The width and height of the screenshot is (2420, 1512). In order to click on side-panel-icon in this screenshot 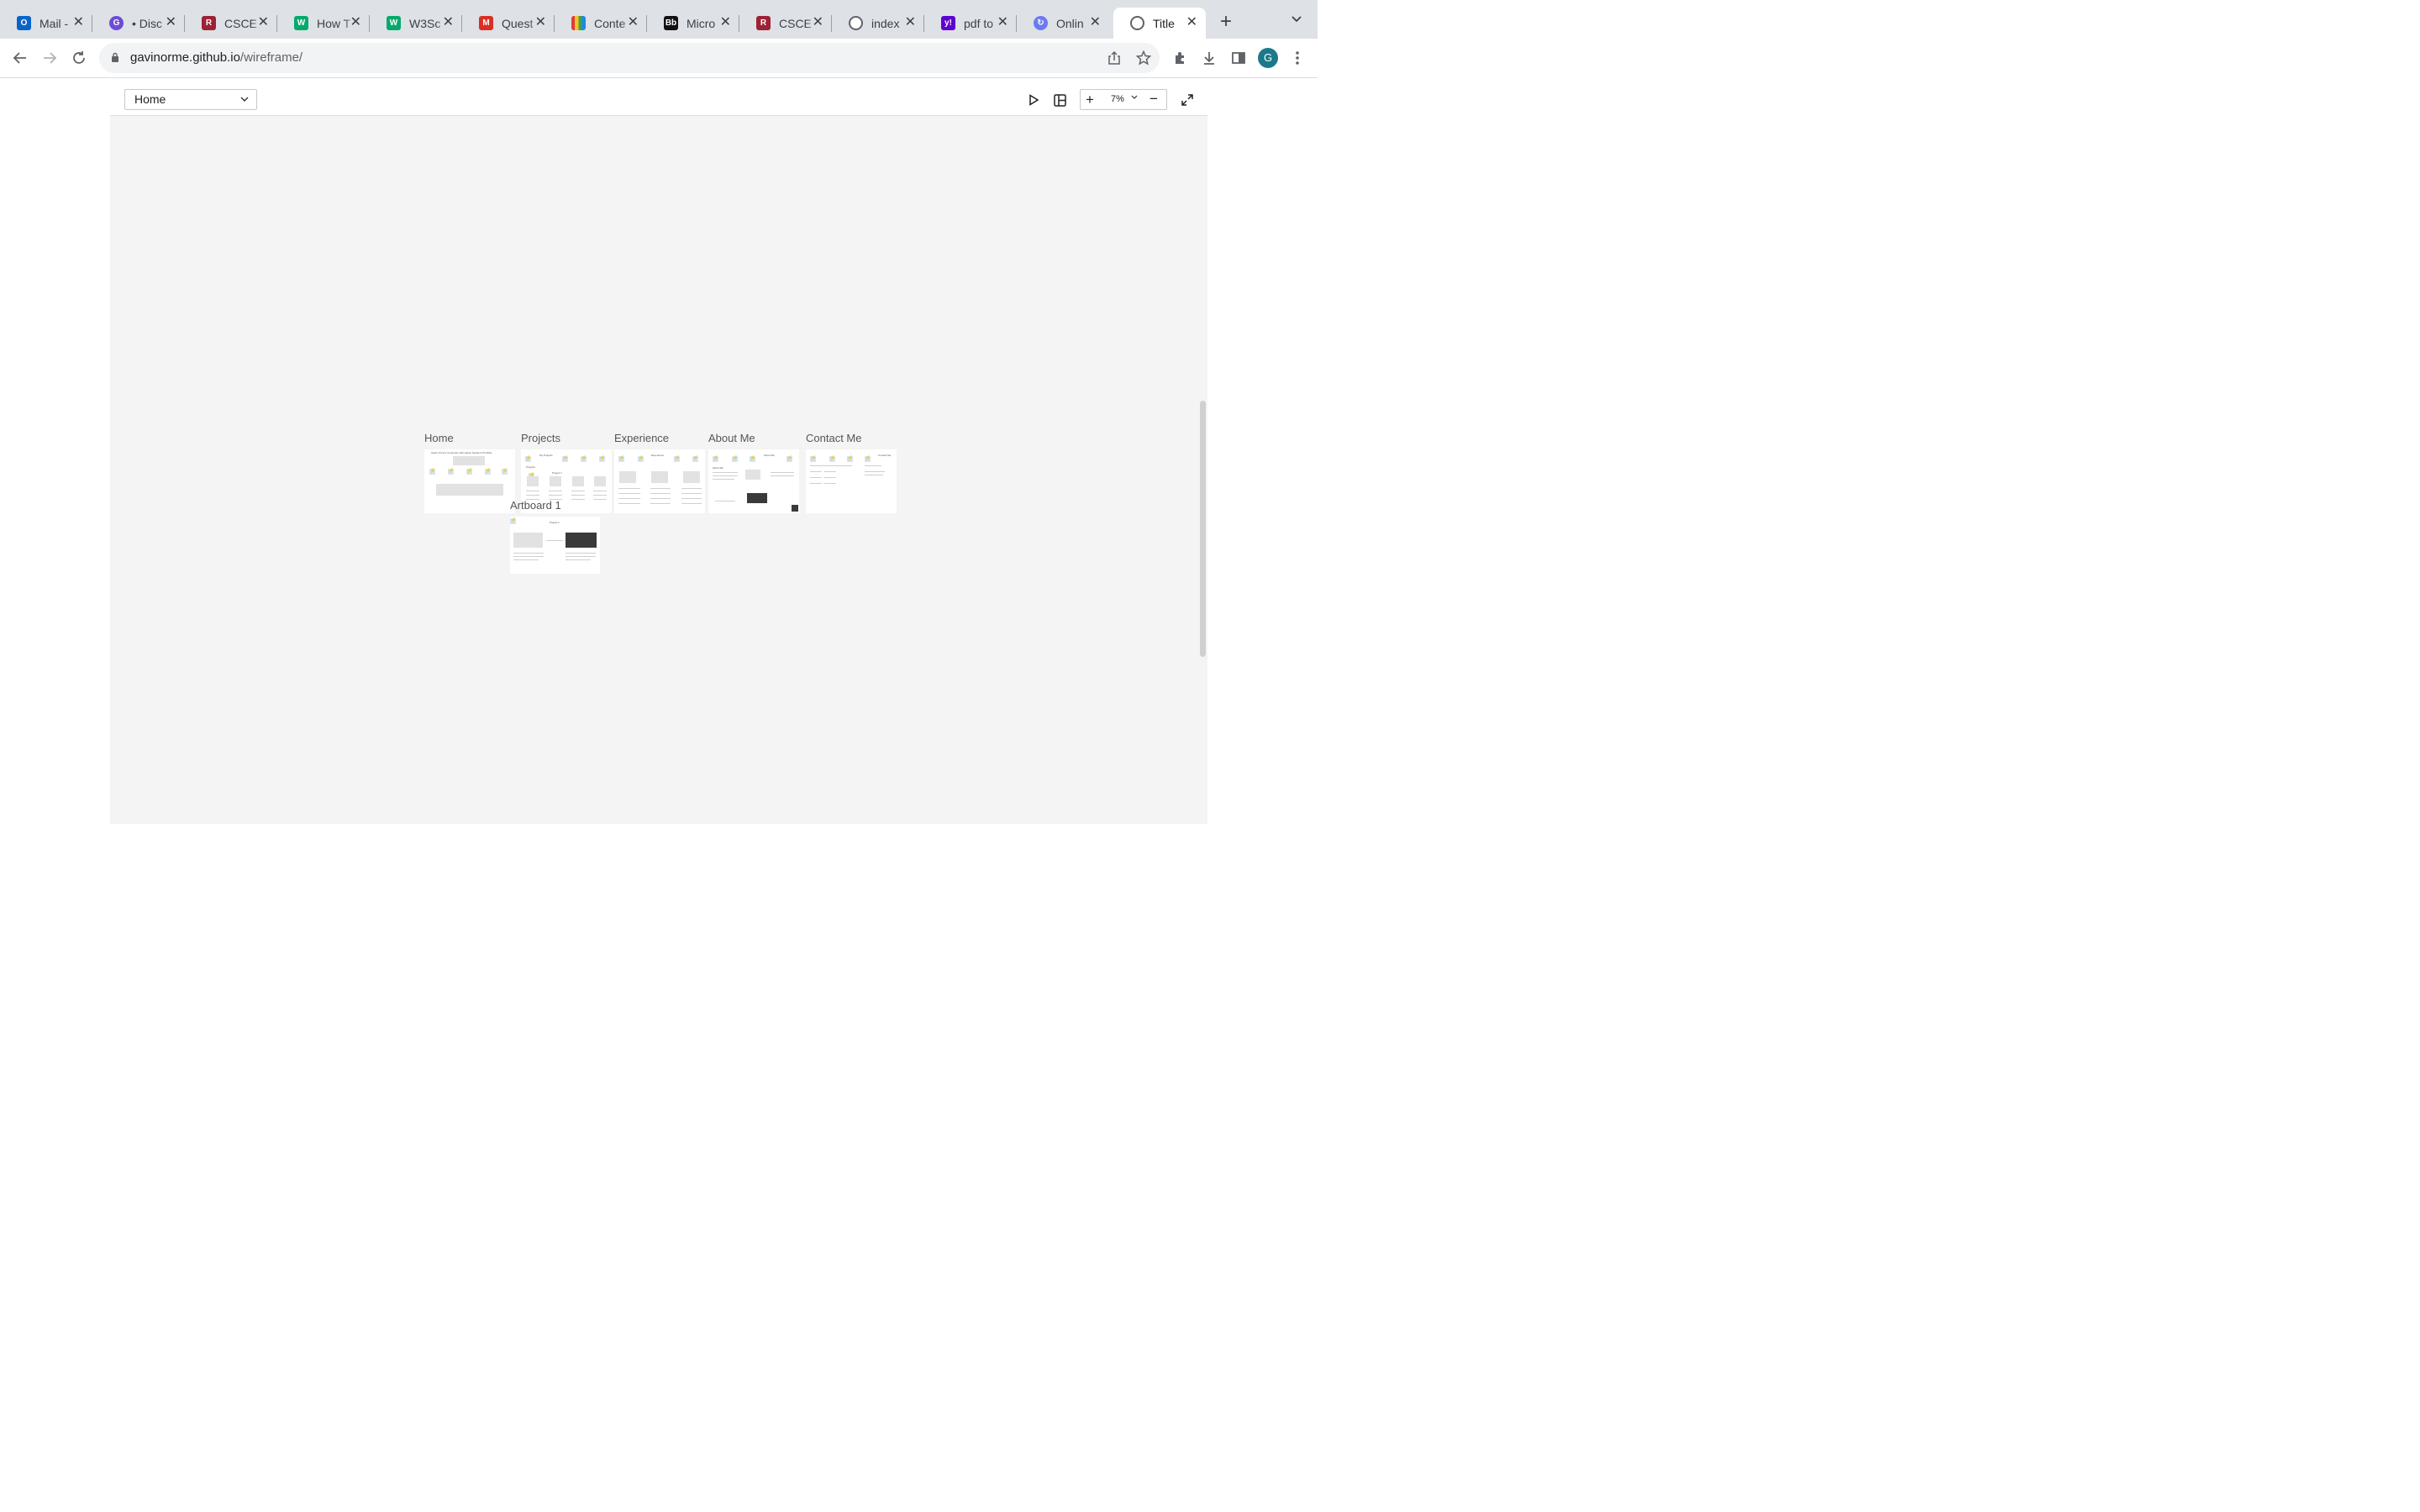, I will do `click(1238, 58)`.